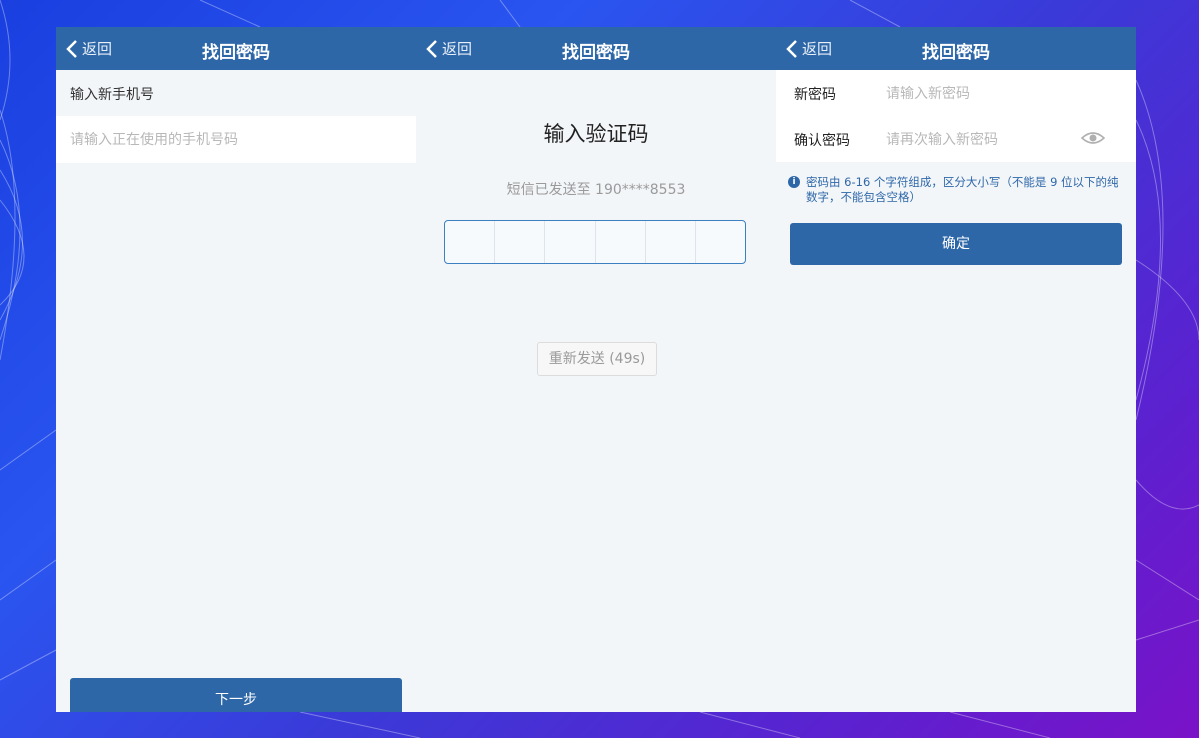  I want to click on new-password-input, so click(986, 94).